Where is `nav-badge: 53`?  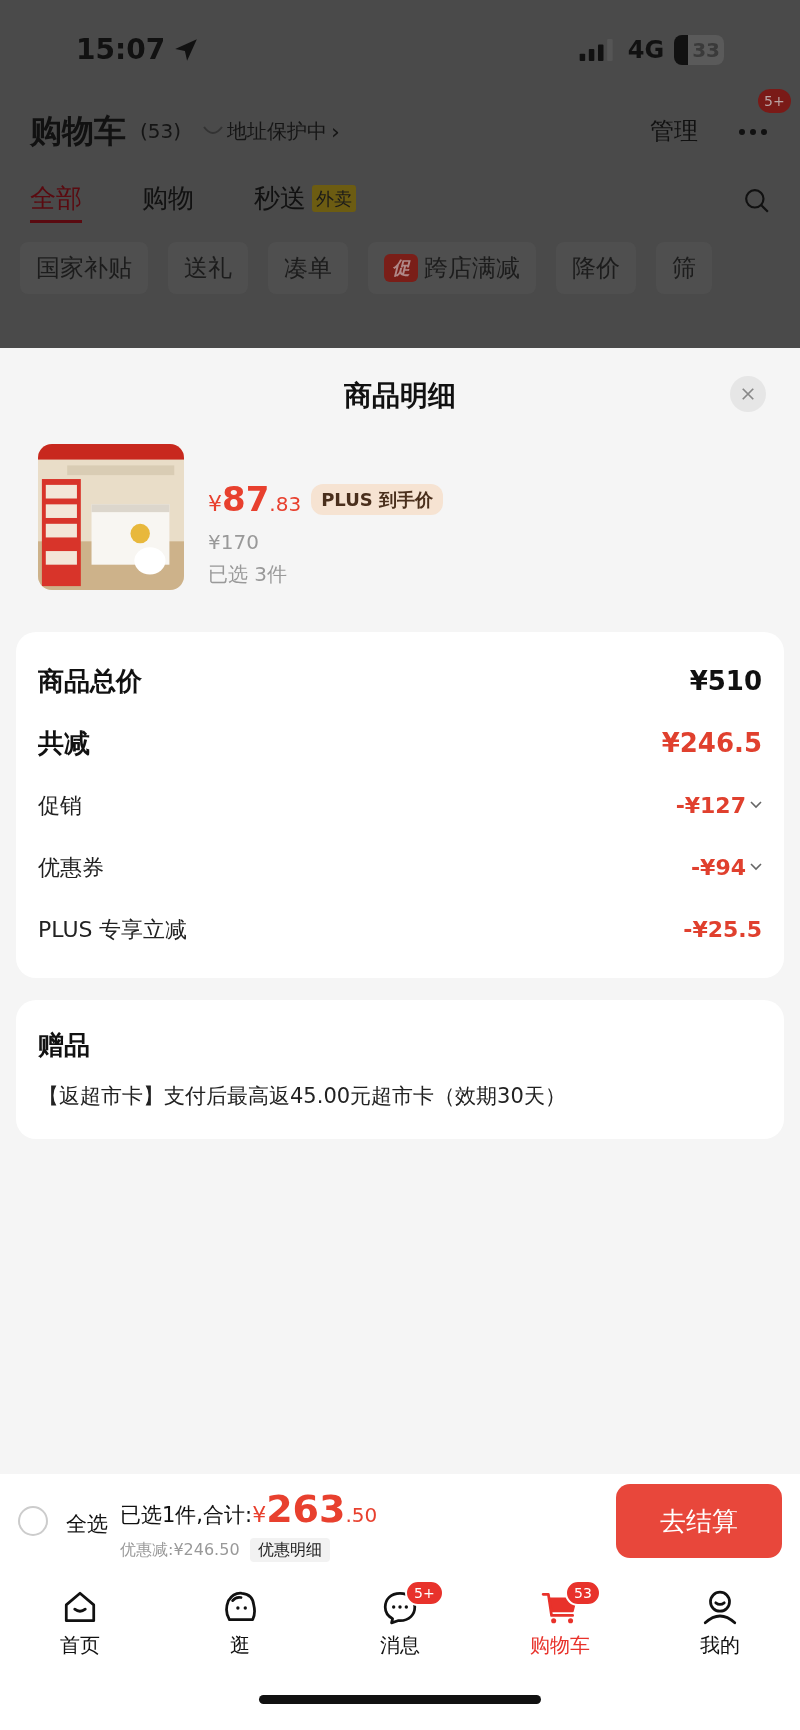 nav-badge: 53 is located at coordinates (583, 1593).